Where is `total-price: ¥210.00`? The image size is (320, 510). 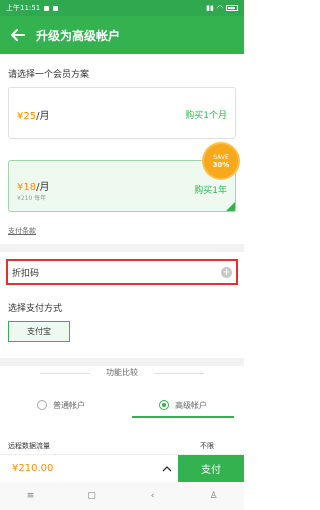
total-price: ¥210.00 is located at coordinates (33, 468).